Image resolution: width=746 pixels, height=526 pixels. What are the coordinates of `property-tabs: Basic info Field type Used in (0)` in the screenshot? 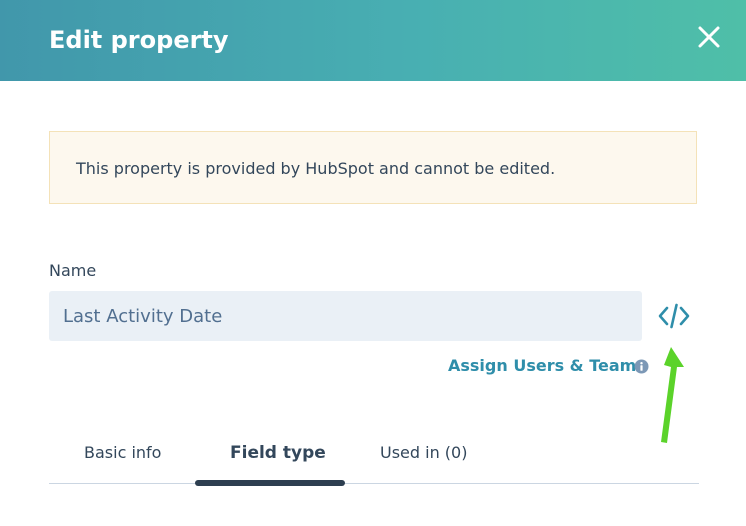 It's located at (374, 458).